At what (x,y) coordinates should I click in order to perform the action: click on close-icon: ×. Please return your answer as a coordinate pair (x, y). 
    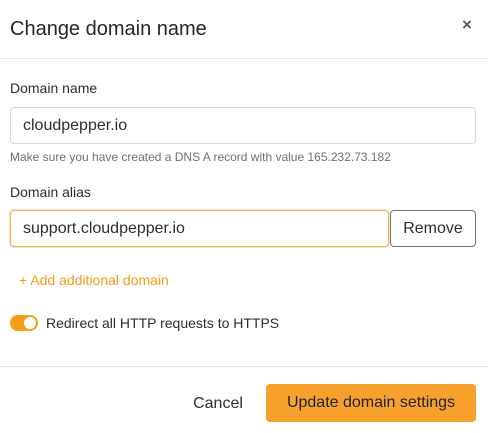
    Looking at the image, I should click on (467, 25).